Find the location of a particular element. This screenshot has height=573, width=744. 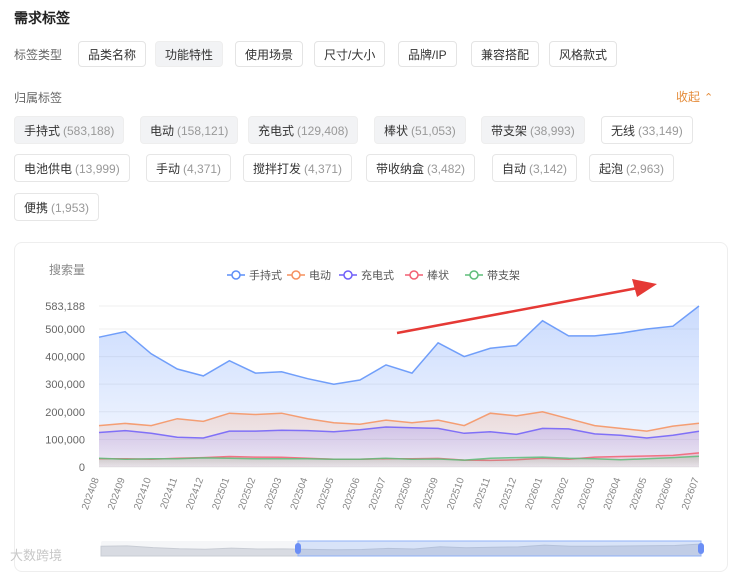

tag-type-option: 品类名称 is located at coordinates (112, 54).